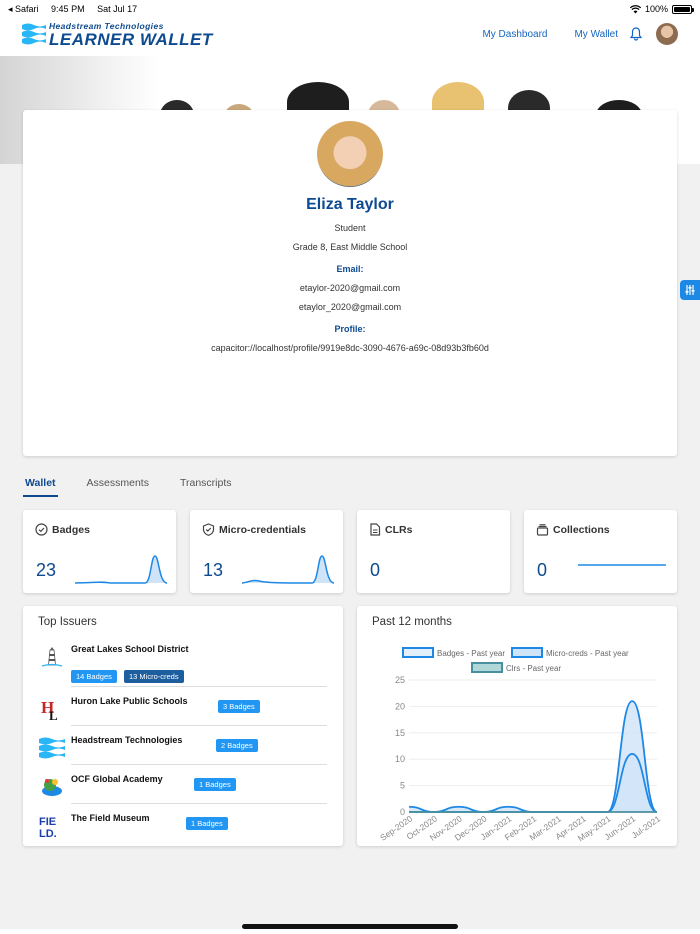 The image size is (700, 934). Describe the element at coordinates (400, 733) in the screenshot. I see `y-tick-label: 15` at that location.